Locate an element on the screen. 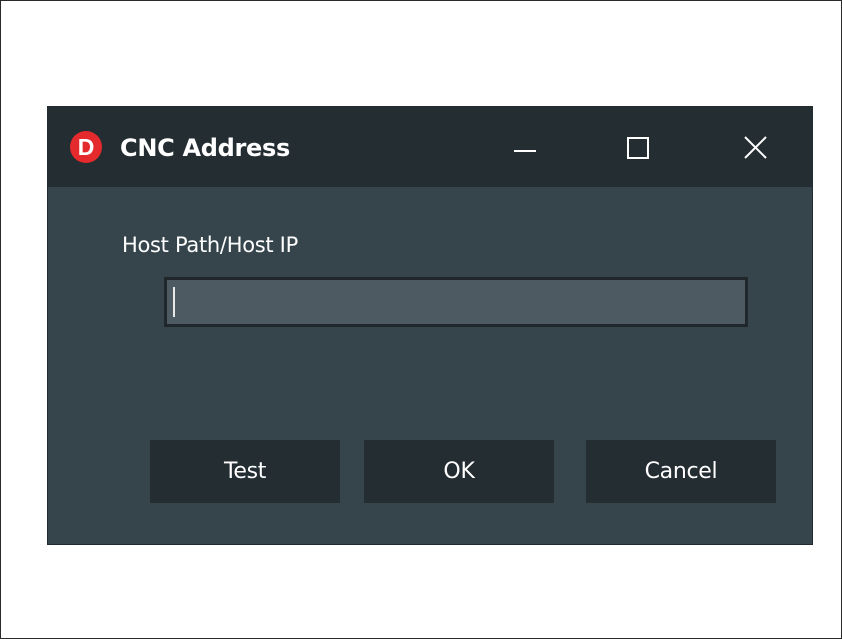 The image size is (842, 639). title-bar: D CNC Address is located at coordinates (430, 147).